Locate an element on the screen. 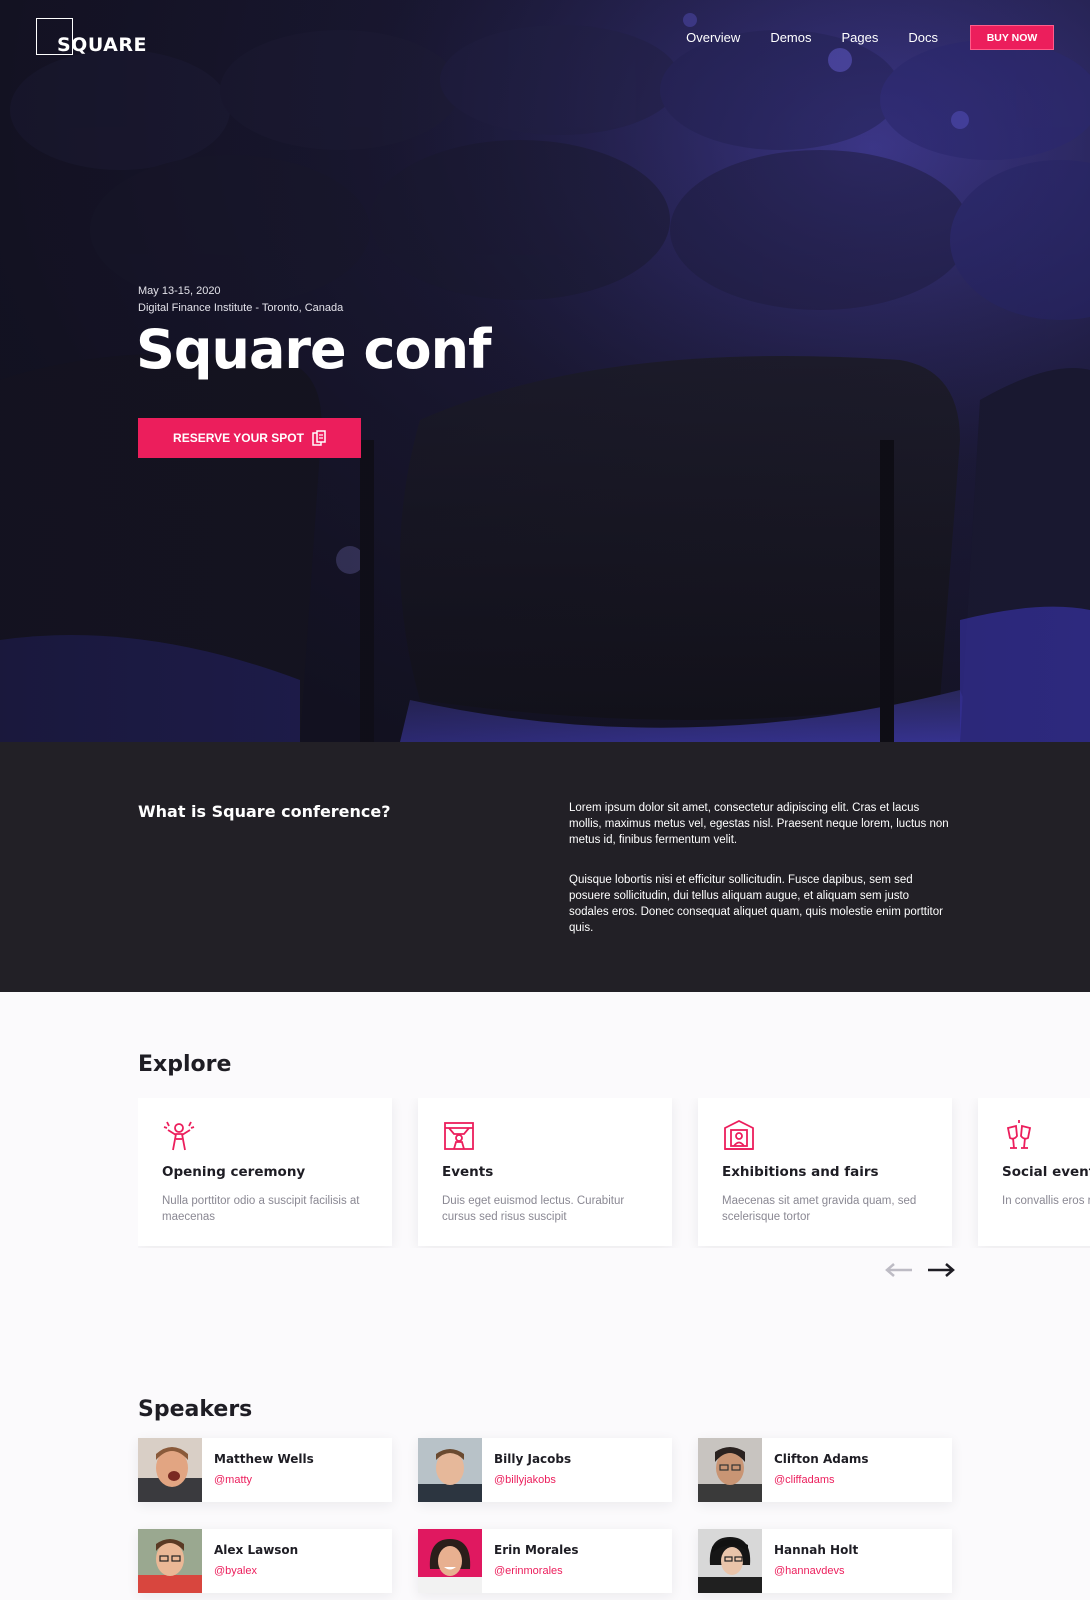 This screenshot has height=1600, width=1090. ticket-icon is located at coordinates (319, 438).